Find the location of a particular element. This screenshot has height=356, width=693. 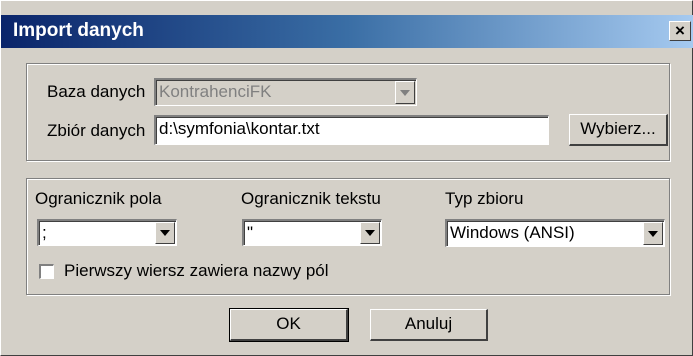

file-type-dropdown-button is located at coordinates (653, 233).